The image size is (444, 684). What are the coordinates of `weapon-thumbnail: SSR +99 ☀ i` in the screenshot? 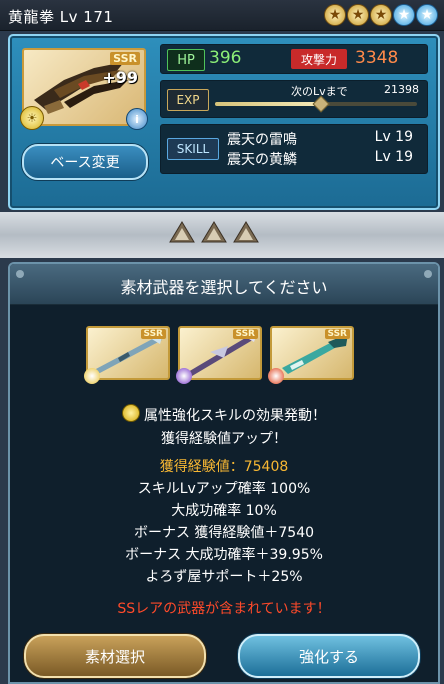 It's located at (84, 89).